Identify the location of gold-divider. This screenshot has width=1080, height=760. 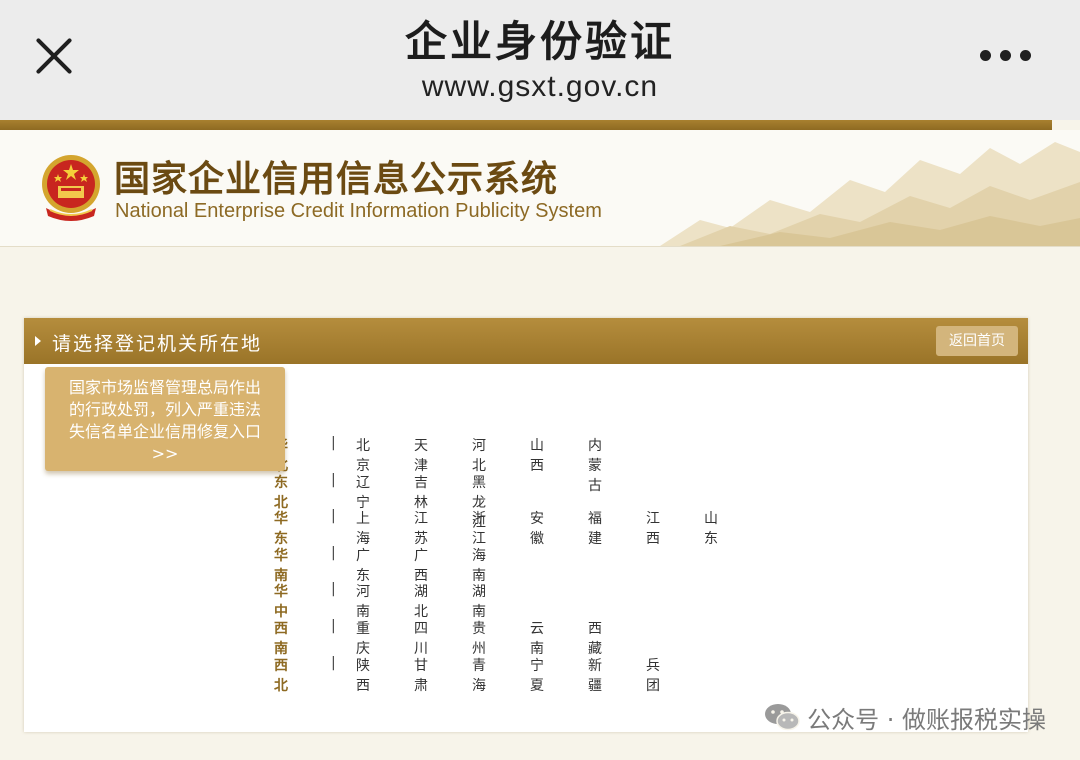
(526, 125).